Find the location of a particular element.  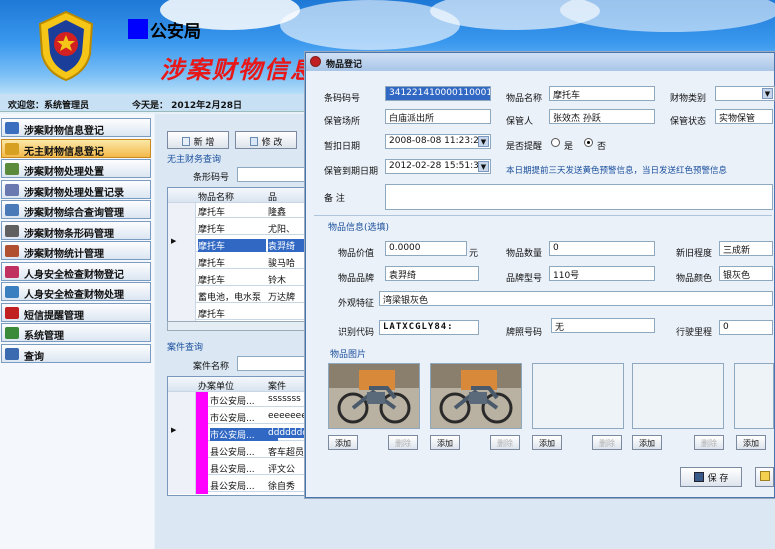

storage-place-field: 白庙派出所 is located at coordinates (438, 116).